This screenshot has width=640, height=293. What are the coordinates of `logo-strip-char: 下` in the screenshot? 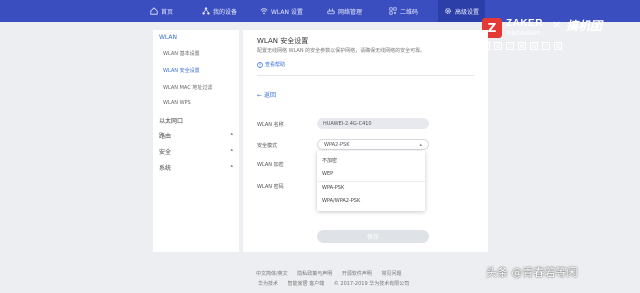 It's located at (546, 46).